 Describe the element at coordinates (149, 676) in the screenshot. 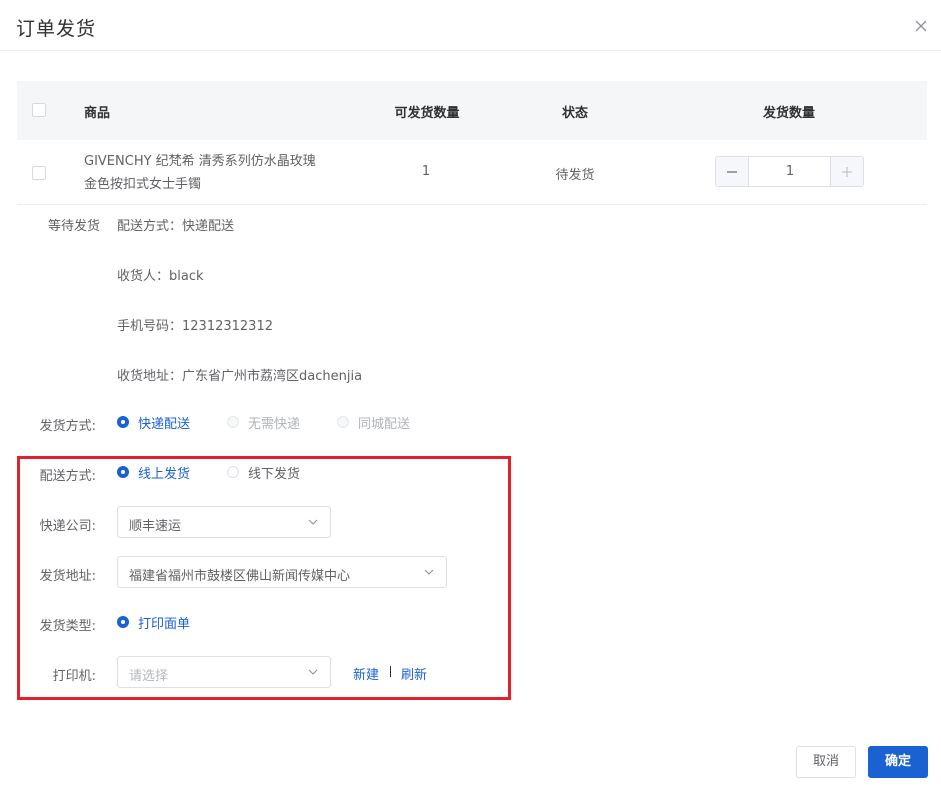

I see `printer-select-placeholder: 请选择` at that location.